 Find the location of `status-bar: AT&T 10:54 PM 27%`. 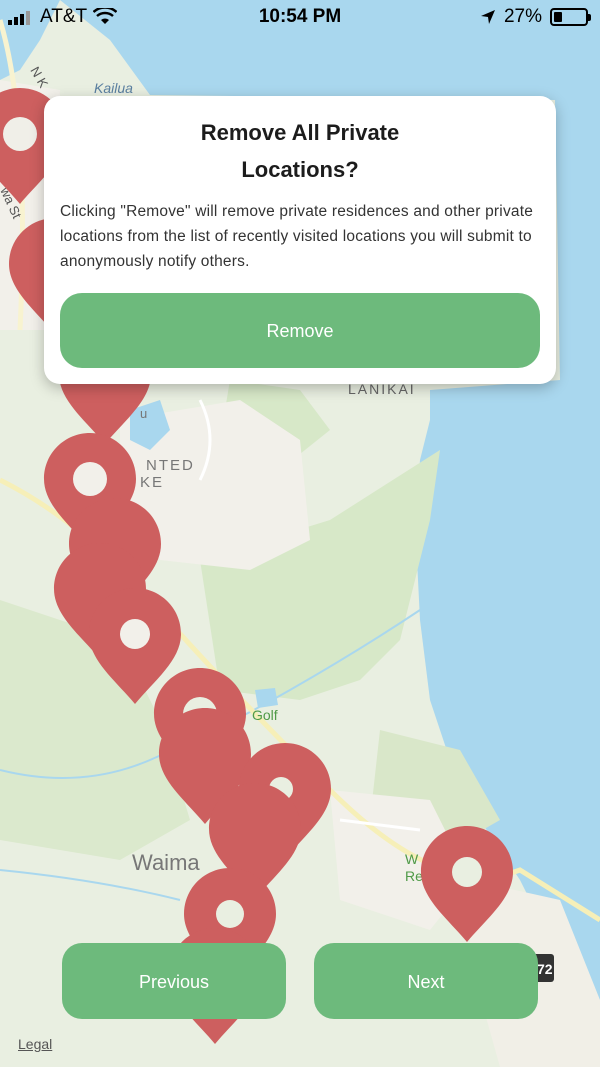

status-bar: AT&T 10:54 PM 27% is located at coordinates (300, 17).